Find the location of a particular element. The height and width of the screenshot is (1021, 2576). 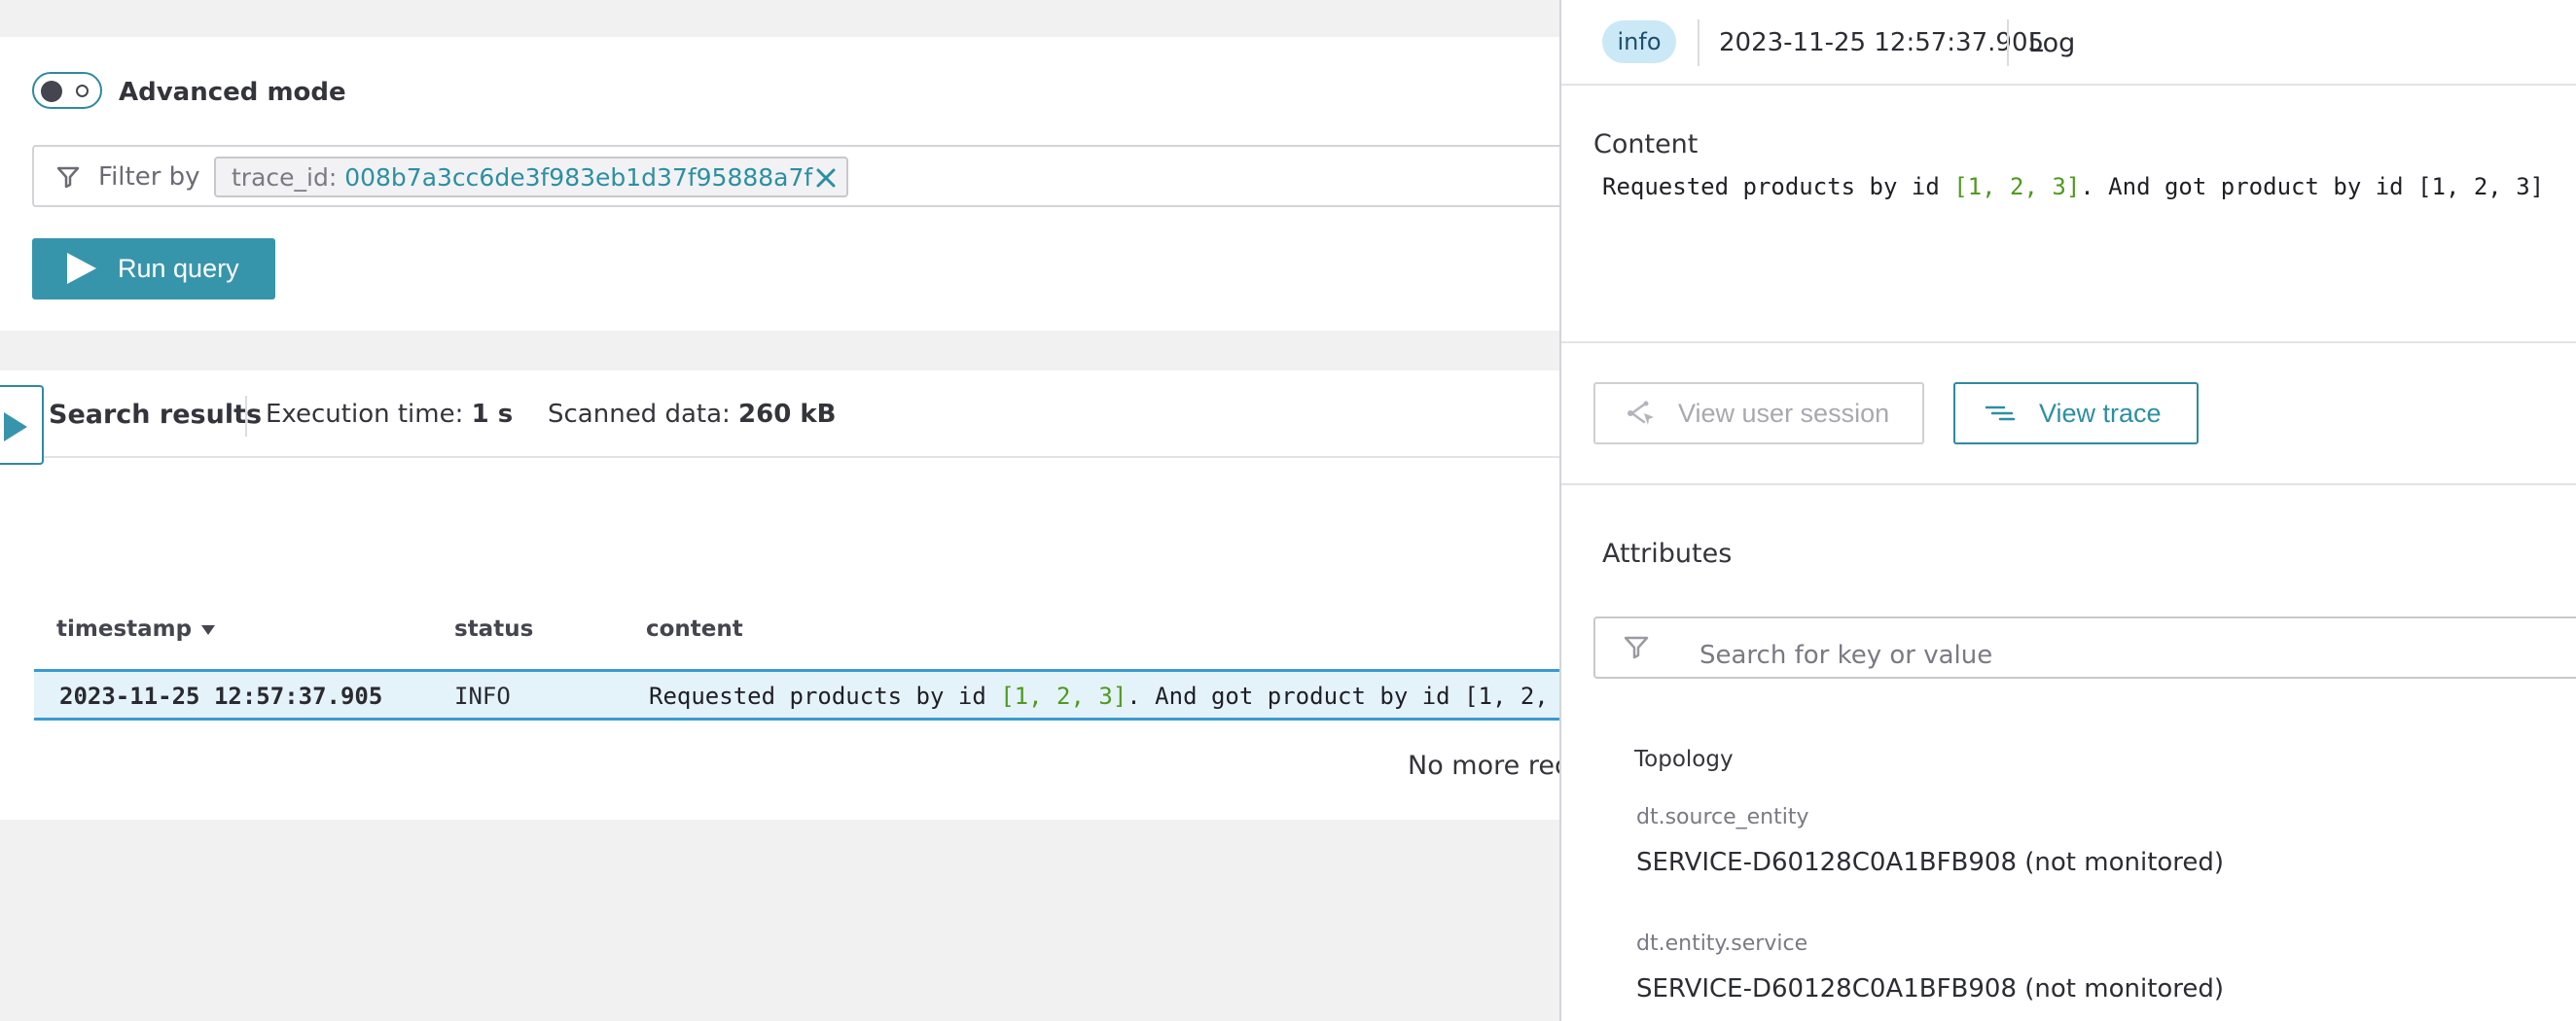

execution-time-label: Execution time: is located at coordinates (365, 415).